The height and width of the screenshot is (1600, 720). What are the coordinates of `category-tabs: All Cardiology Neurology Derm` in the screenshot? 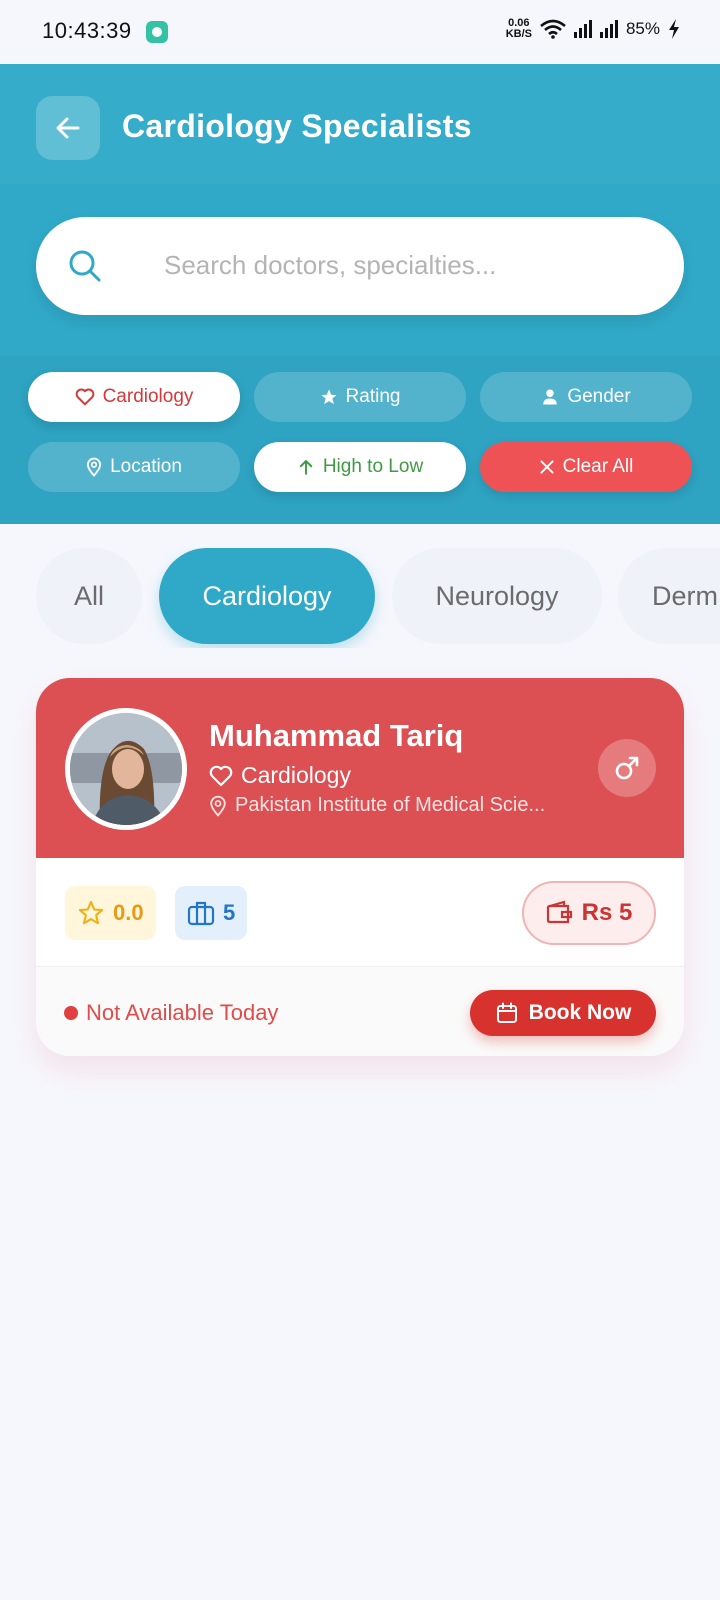 It's located at (360, 598).